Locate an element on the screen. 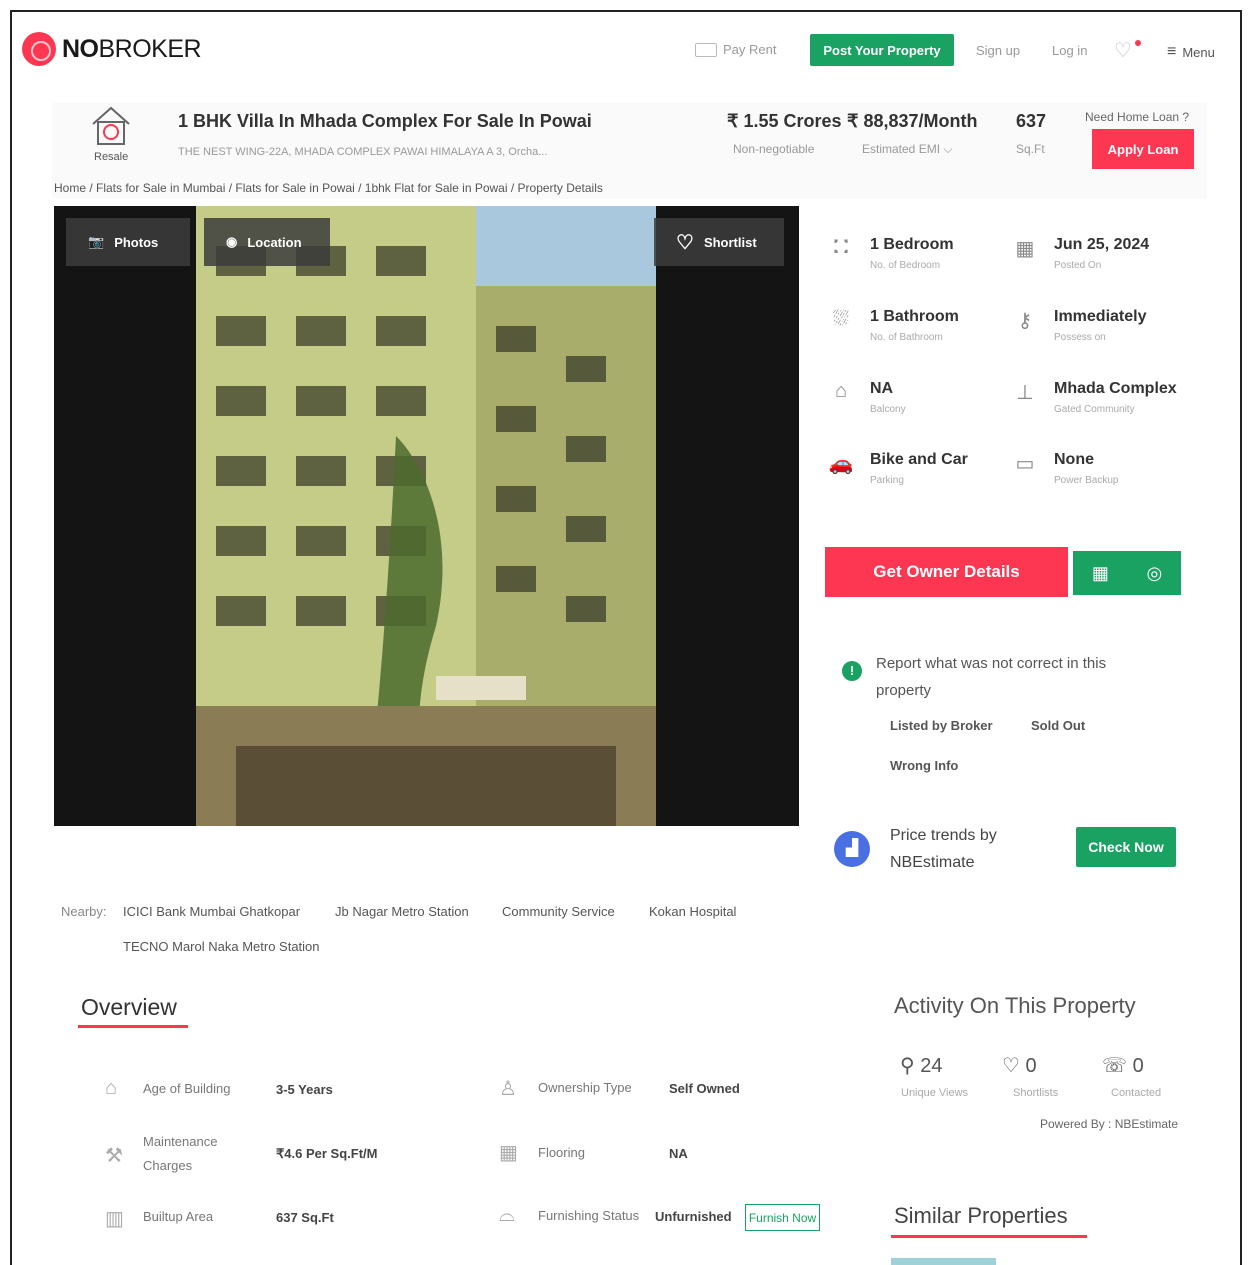 Image resolution: width=1250 pixels, height=1265 pixels. spec-parking: 🚗 Bike and Car Parking is located at coordinates (898, 468).